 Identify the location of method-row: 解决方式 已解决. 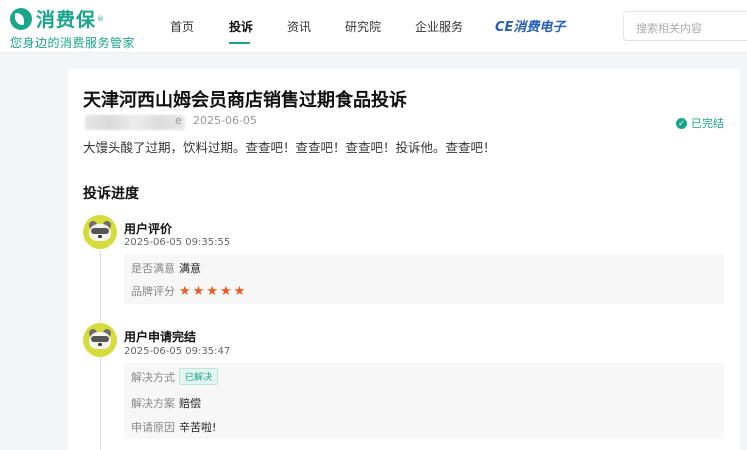
(175, 376).